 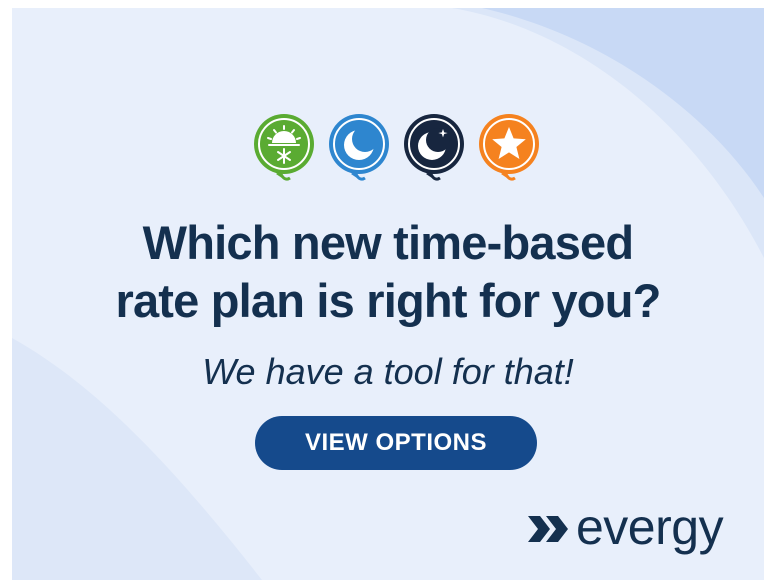 What do you see at coordinates (396, 443) in the screenshot?
I see `view-options-button: VIEW OPTIONS` at bounding box center [396, 443].